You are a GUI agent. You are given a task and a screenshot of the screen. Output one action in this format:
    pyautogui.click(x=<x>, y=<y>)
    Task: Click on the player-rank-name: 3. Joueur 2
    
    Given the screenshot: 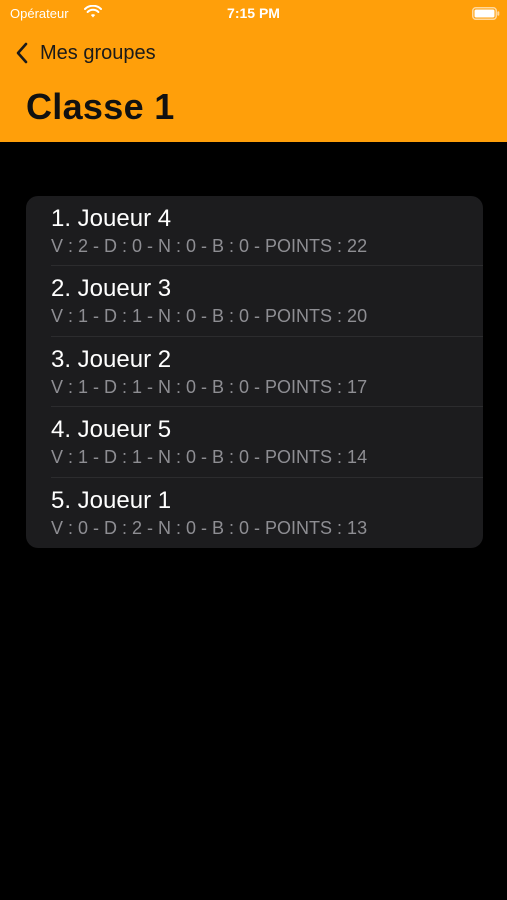 What is the action you would take?
    pyautogui.click(x=111, y=359)
    